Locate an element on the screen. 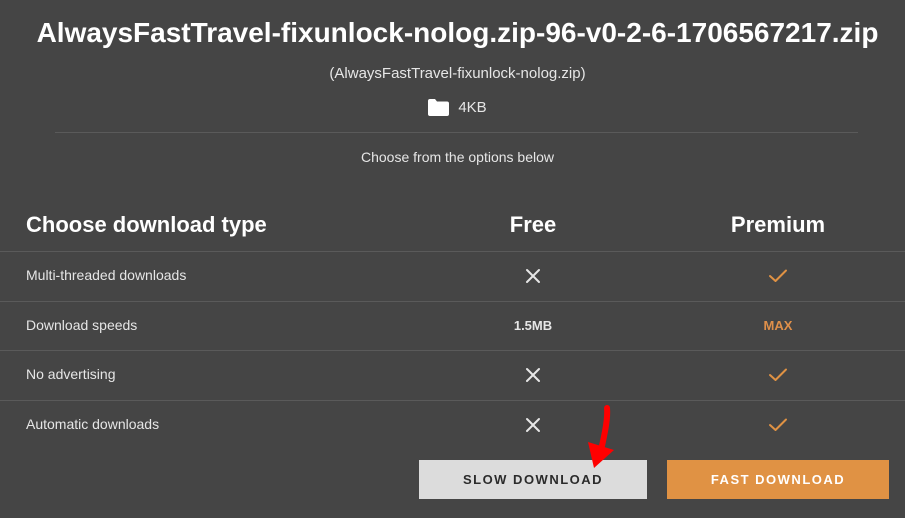 This screenshot has height=518, width=905. row-label: Multi-threaded downloads is located at coordinates (106, 275).